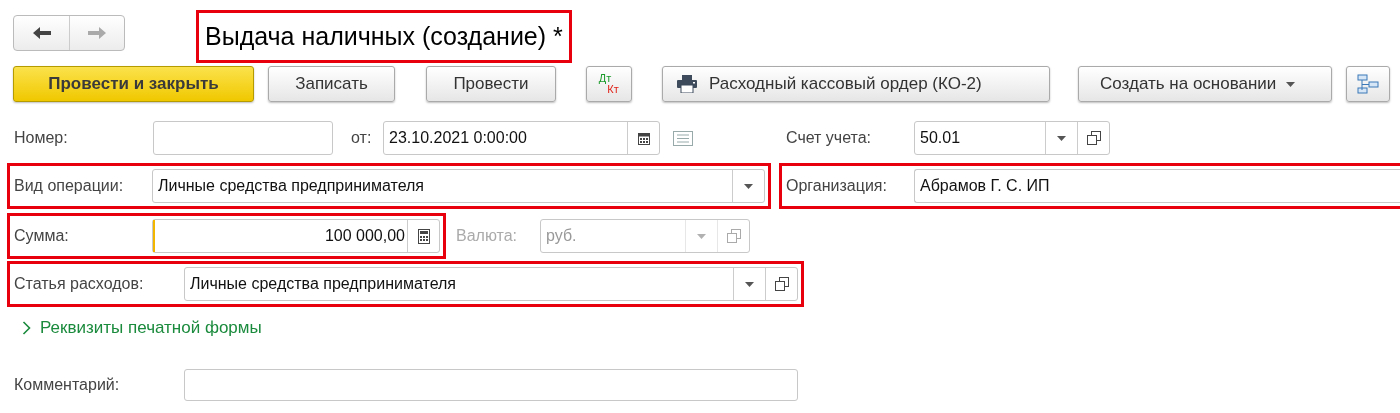 This screenshot has height=413, width=1400. What do you see at coordinates (487, 236) in the screenshot?
I see `field-label: Валюта:` at bounding box center [487, 236].